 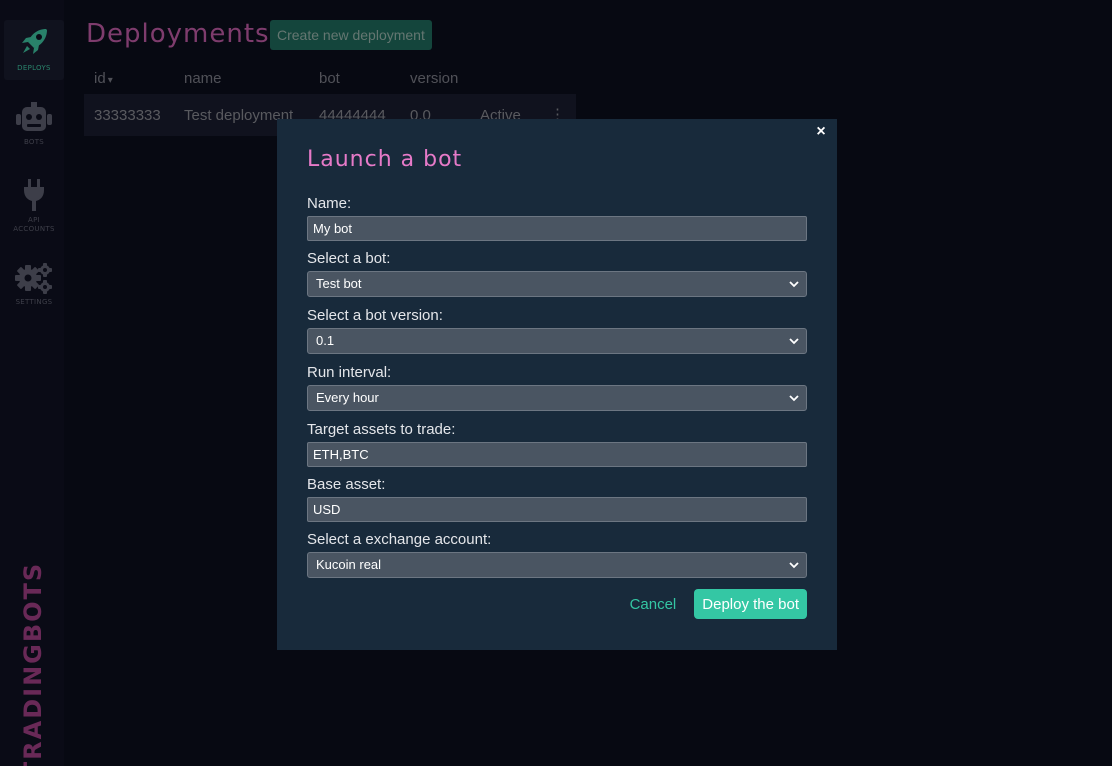 What do you see at coordinates (557, 509) in the screenshot?
I see `base-asset-input` at bounding box center [557, 509].